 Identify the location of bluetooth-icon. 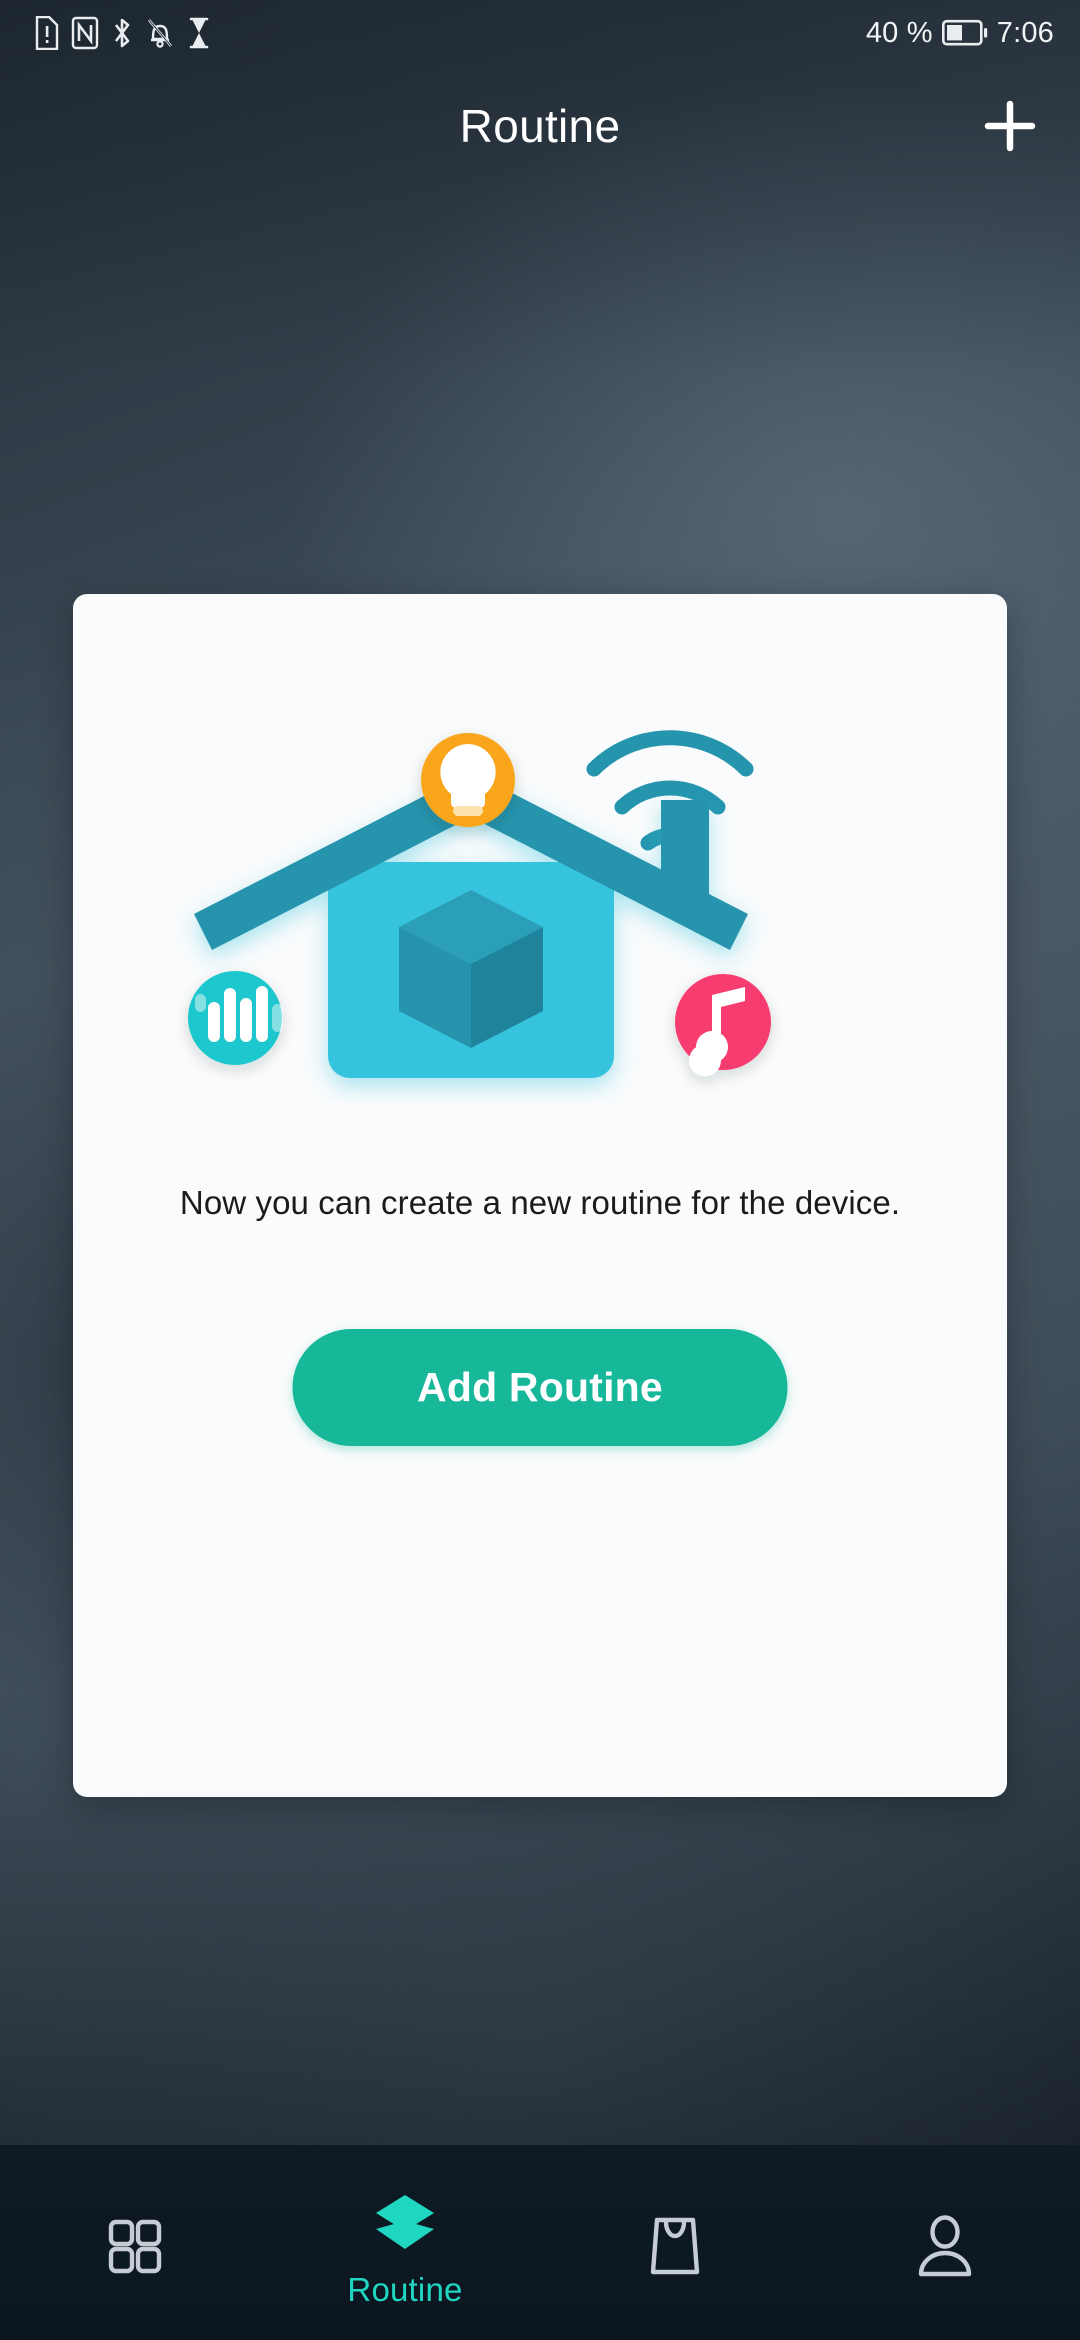
(122, 33).